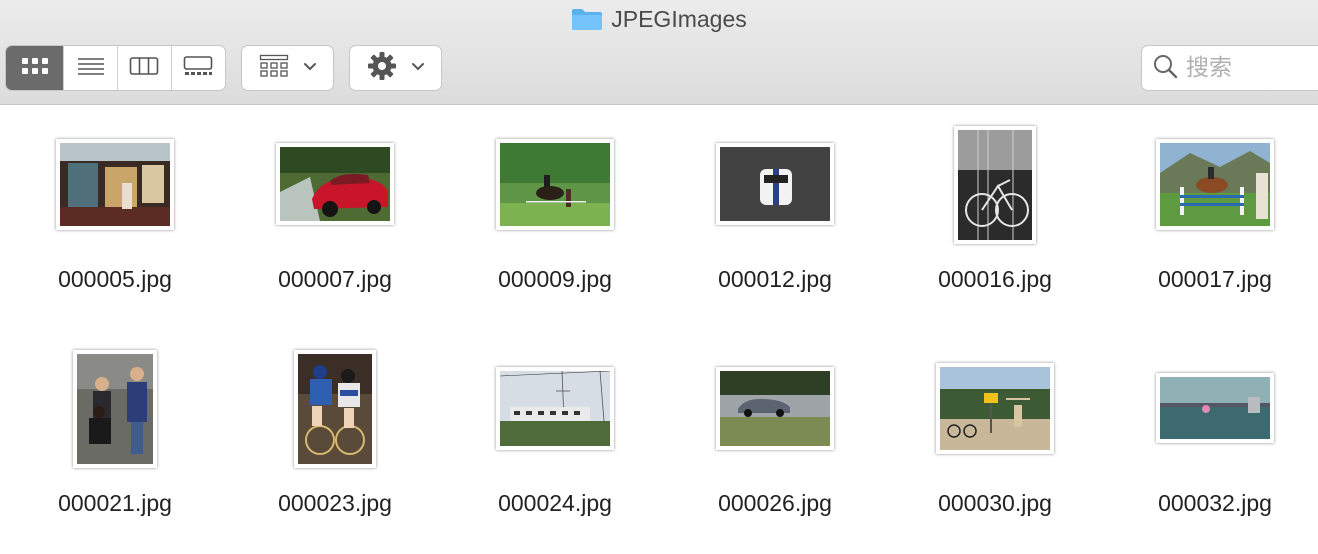 The height and width of the screenshot is (554, 1318). I want to click on photo-people, so click(115, 409).